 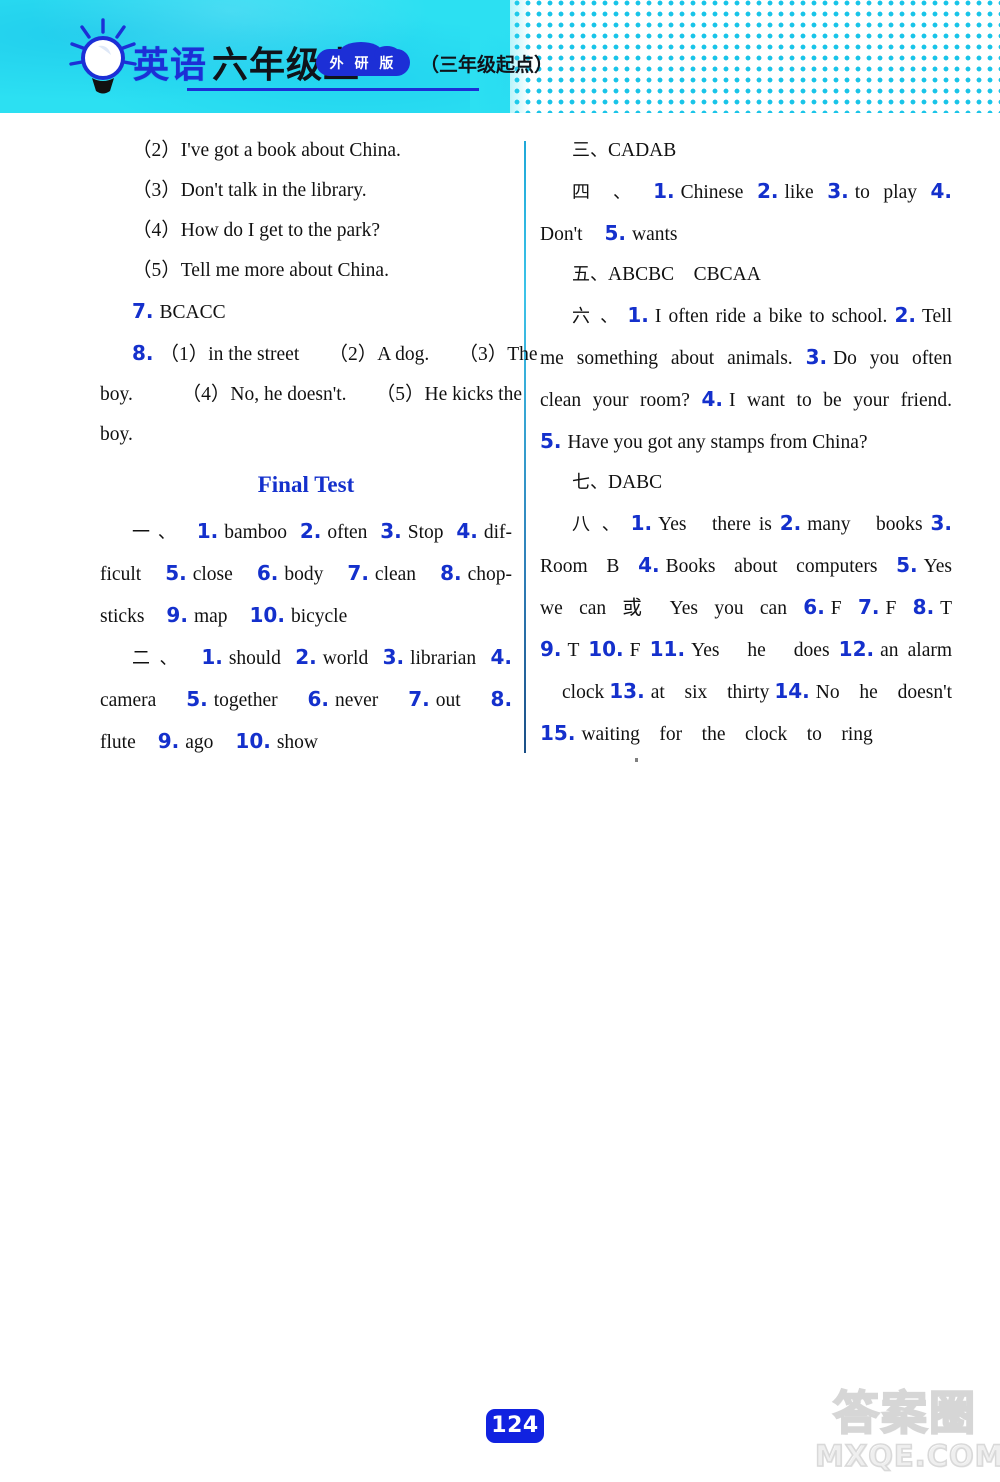 What do you see at coordinates (170, 65) in the screenshot?
I see `header-subject-title: 英语` at bounding box center [170, 65].